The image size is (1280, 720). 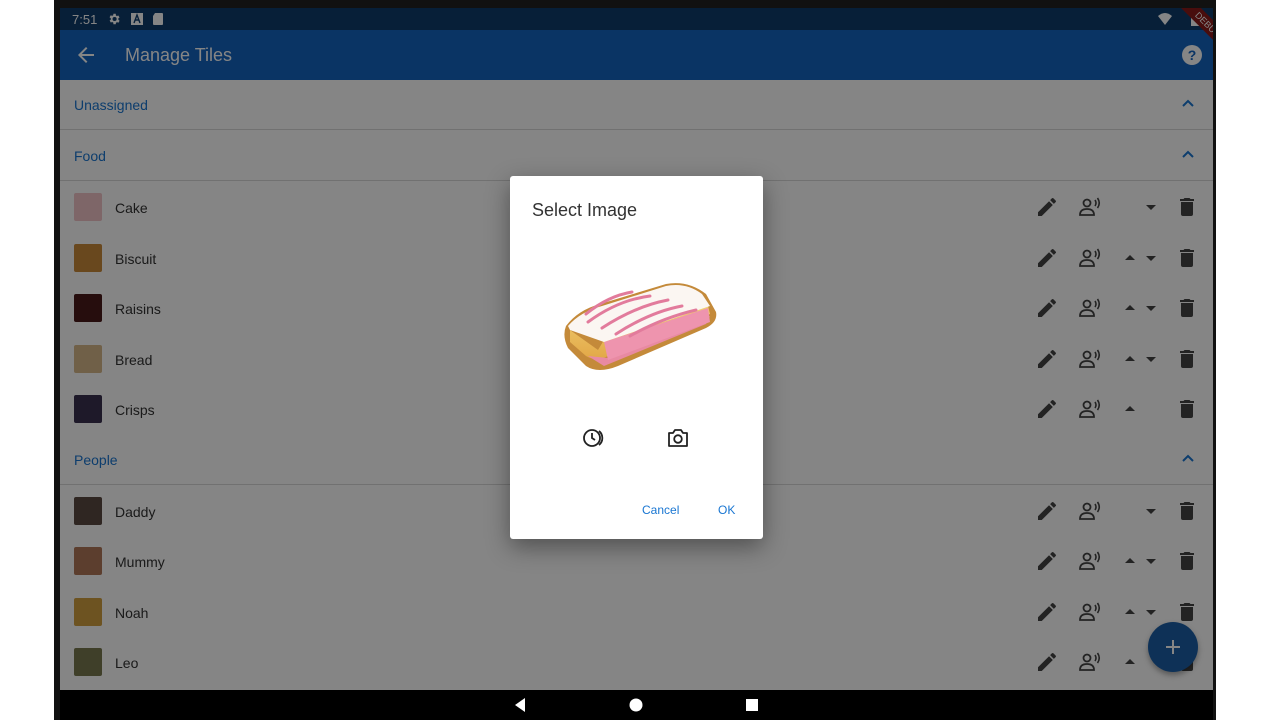 What do you see at coordinates (585, 210) in the screenshot?
I see `dialog-title: Select Image` at bounding box center [585, 210].